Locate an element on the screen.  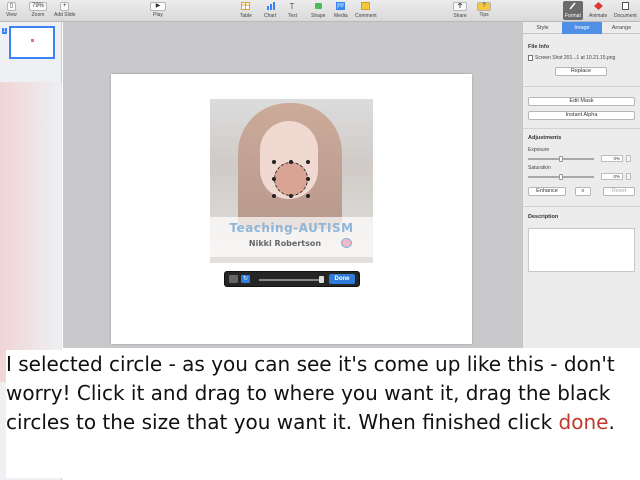
tab-style: Style is located at coordinates (542, 28).